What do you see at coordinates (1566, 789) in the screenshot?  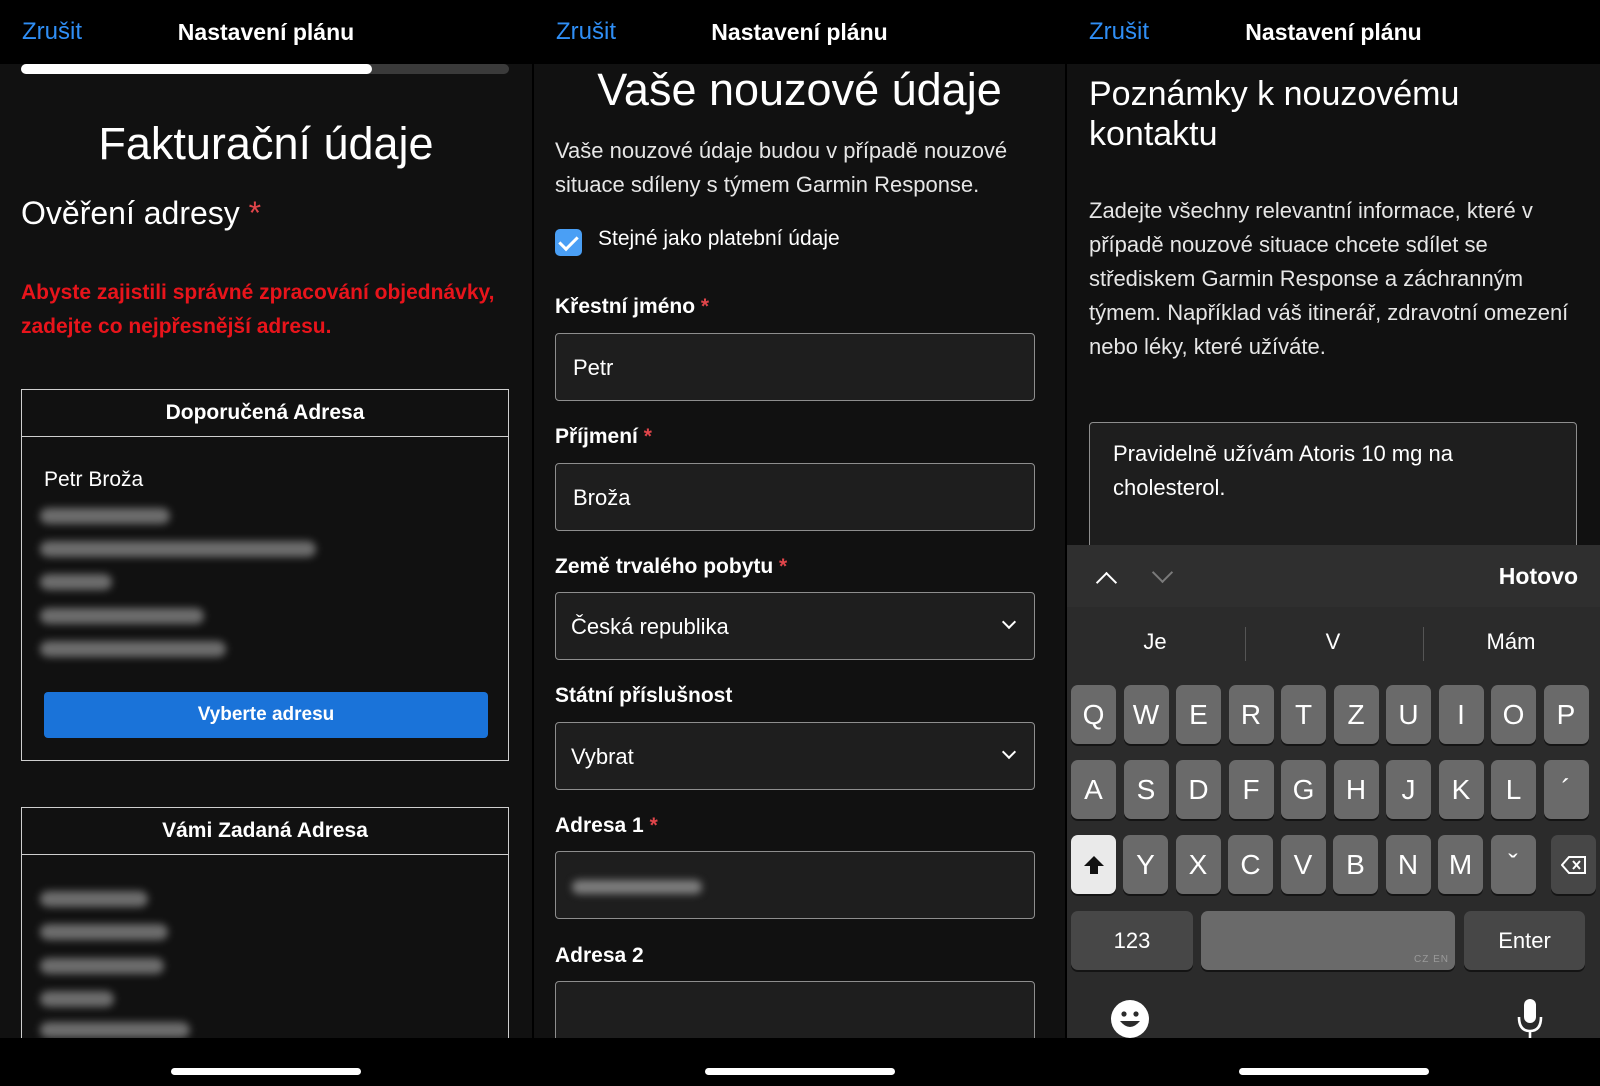 I see `key: ´` at bounding box center [1566, 789].